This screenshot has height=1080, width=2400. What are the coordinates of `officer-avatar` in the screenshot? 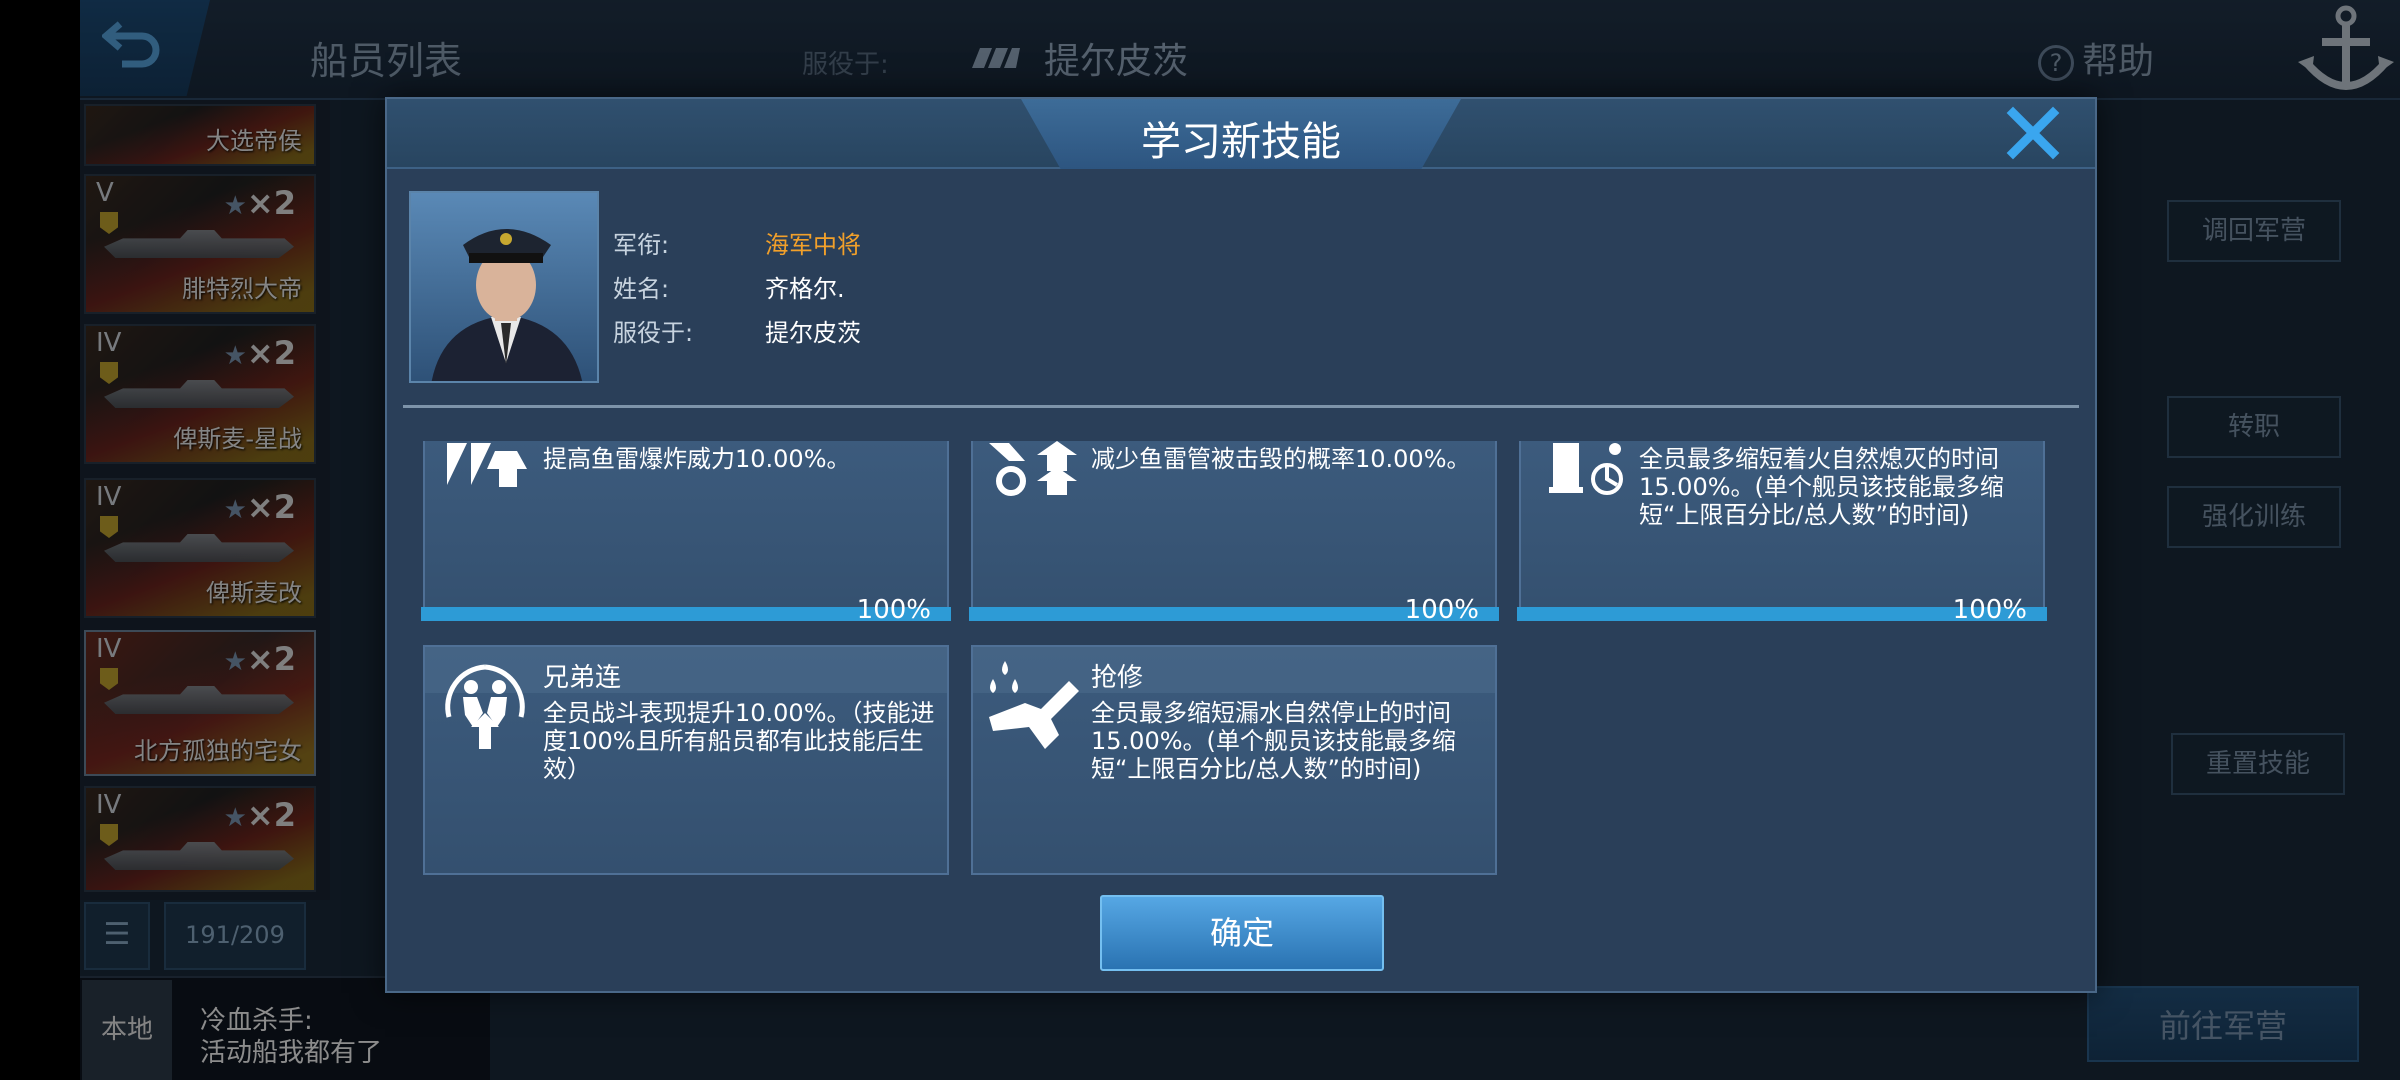 It's located at (504, 287).